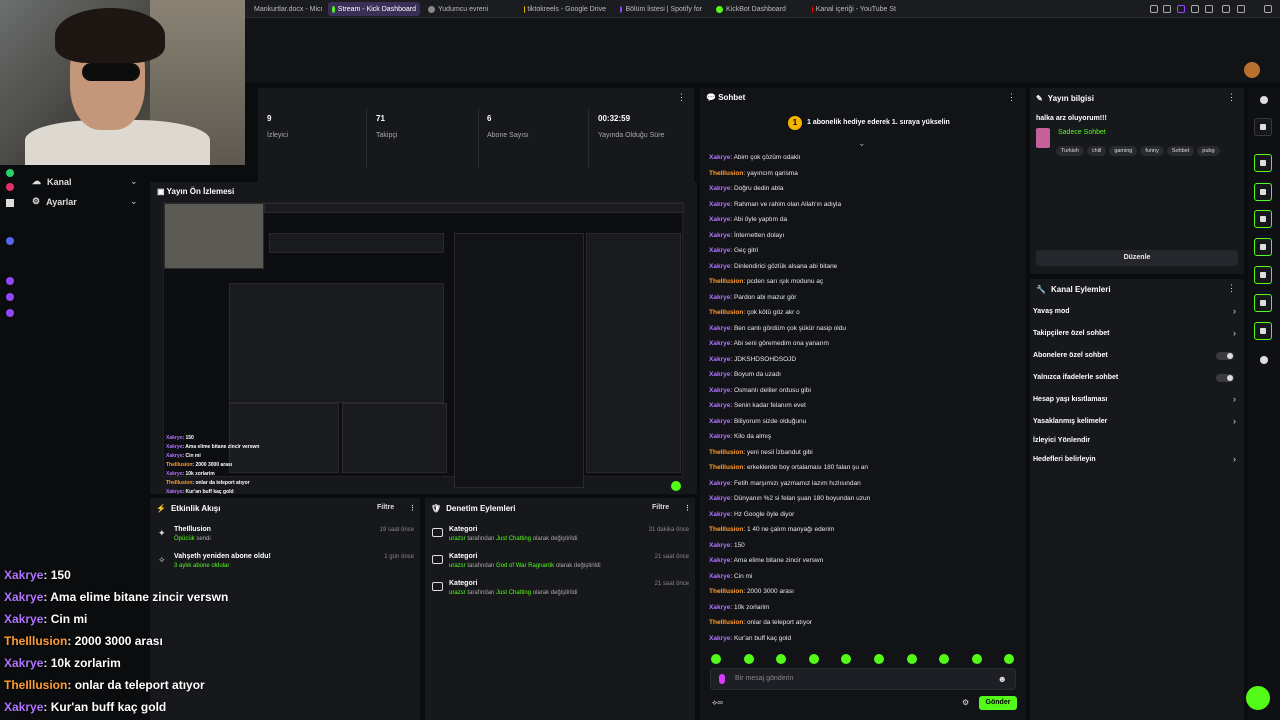  I want to click on share-icon, so click(10, 297).